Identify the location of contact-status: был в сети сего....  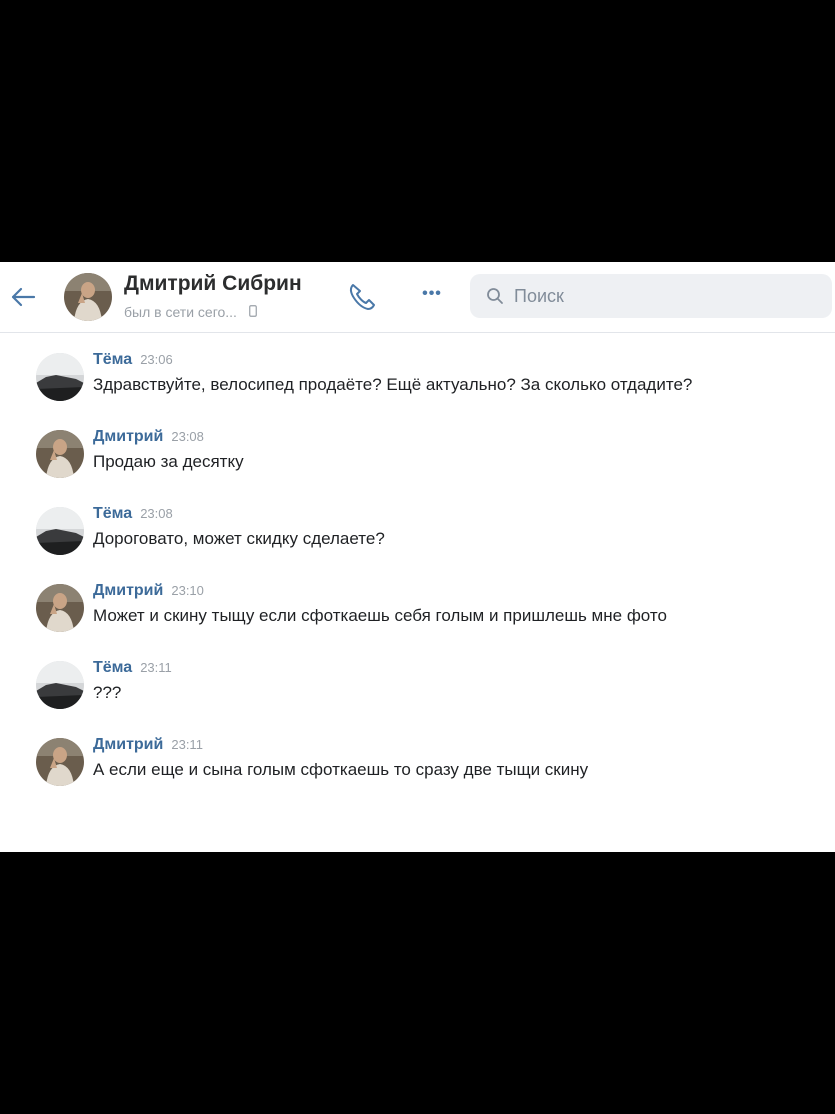
(190, 312).